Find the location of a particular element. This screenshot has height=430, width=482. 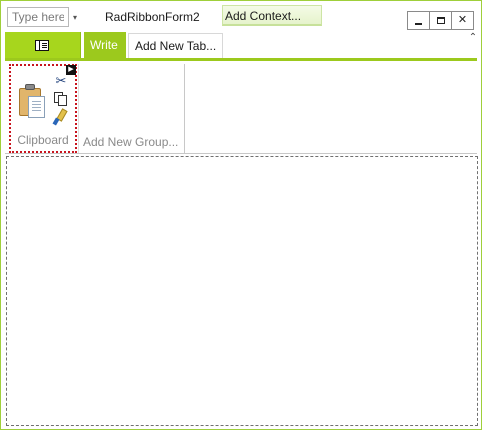

application-menu-button is located at coordinates (43, 45).